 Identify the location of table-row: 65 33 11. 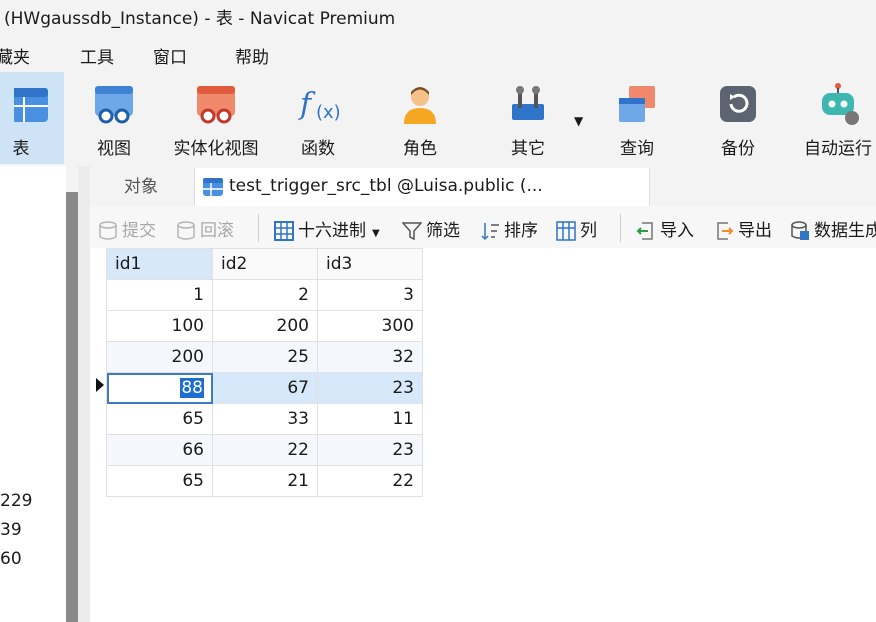
(264, 419).